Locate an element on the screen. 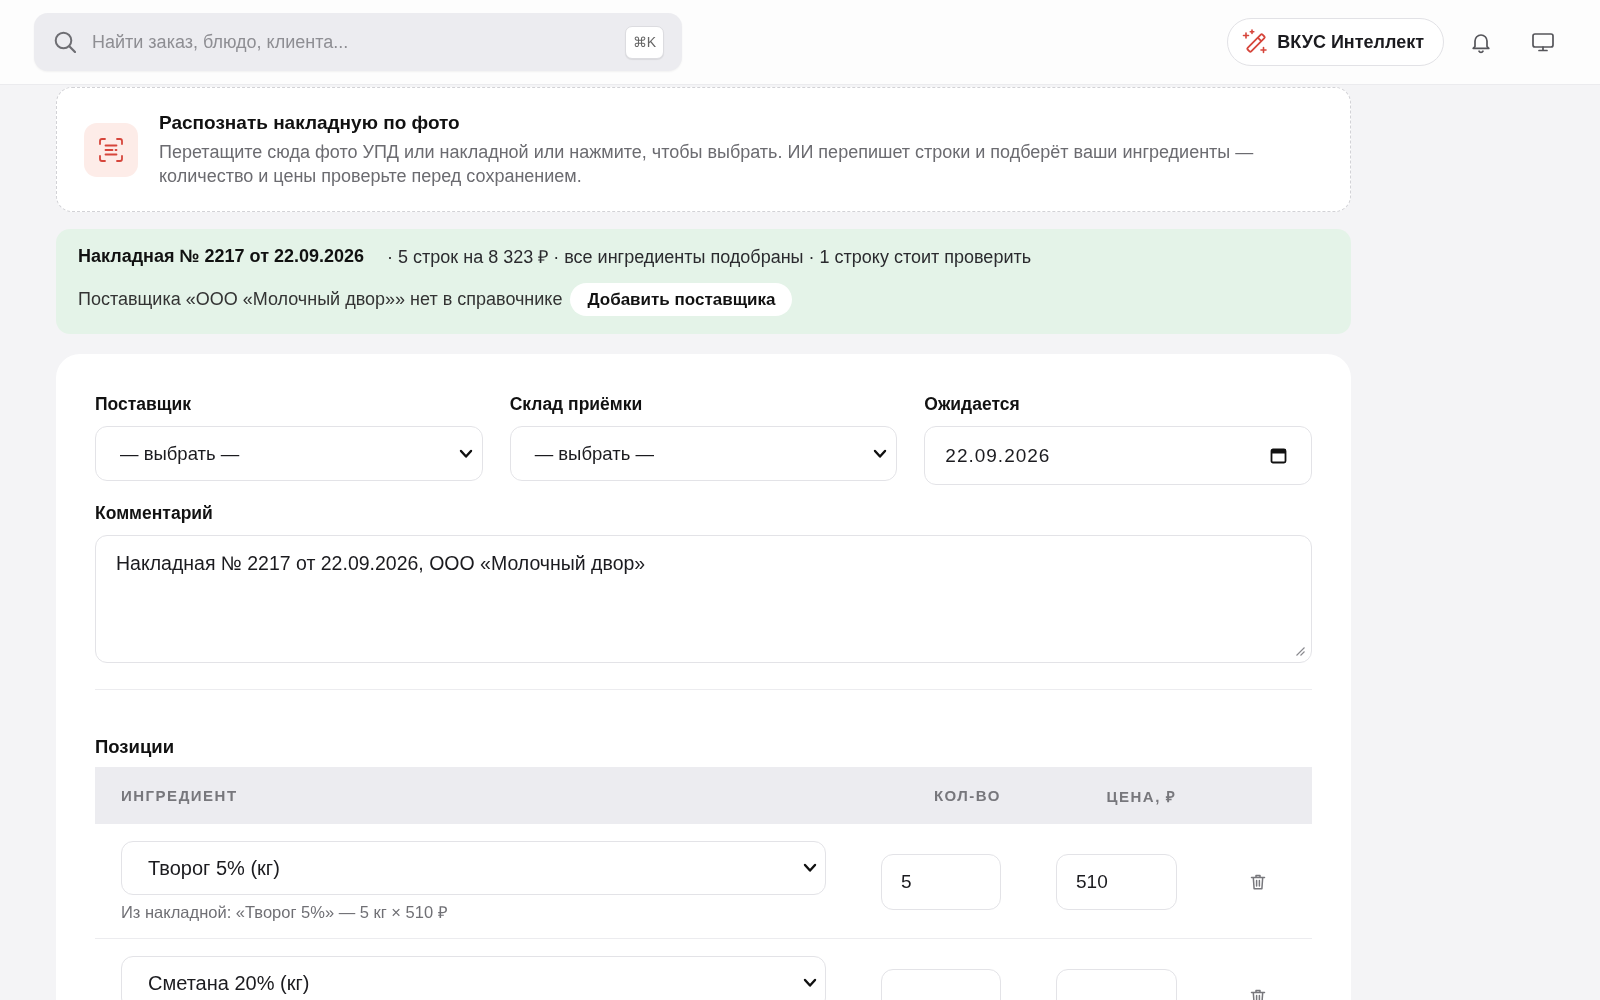 This screenshot has width=1600, height=1000. upload-dropzone: Распознать накладную по фото Перетащите сюда фото УПД или накладной или нажмите, чтобы выбрать. ИИ перепишет строки и подберёт ваши ингредиенты — количество и цены проверьте перед сохранением. is located at coordinates (703, 149).